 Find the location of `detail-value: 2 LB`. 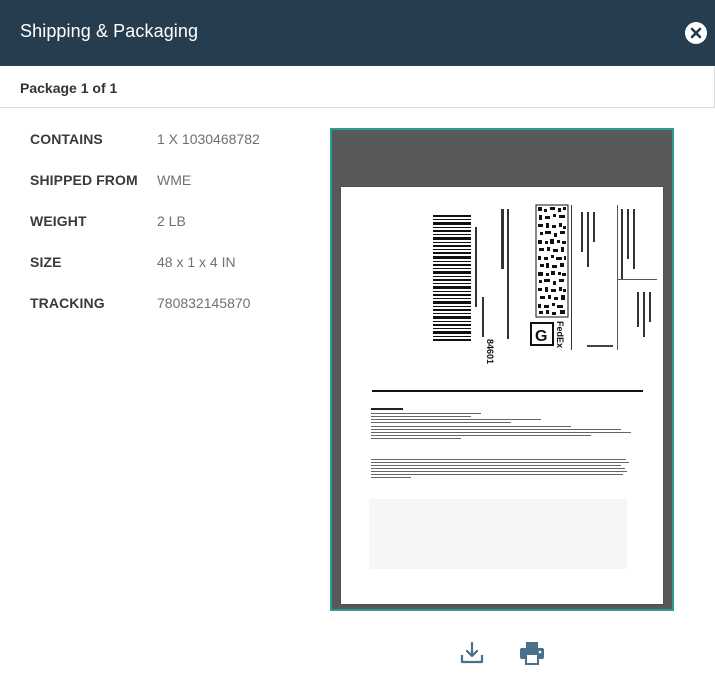

detail-value: 2 LB is located at coordinates (171, 221).